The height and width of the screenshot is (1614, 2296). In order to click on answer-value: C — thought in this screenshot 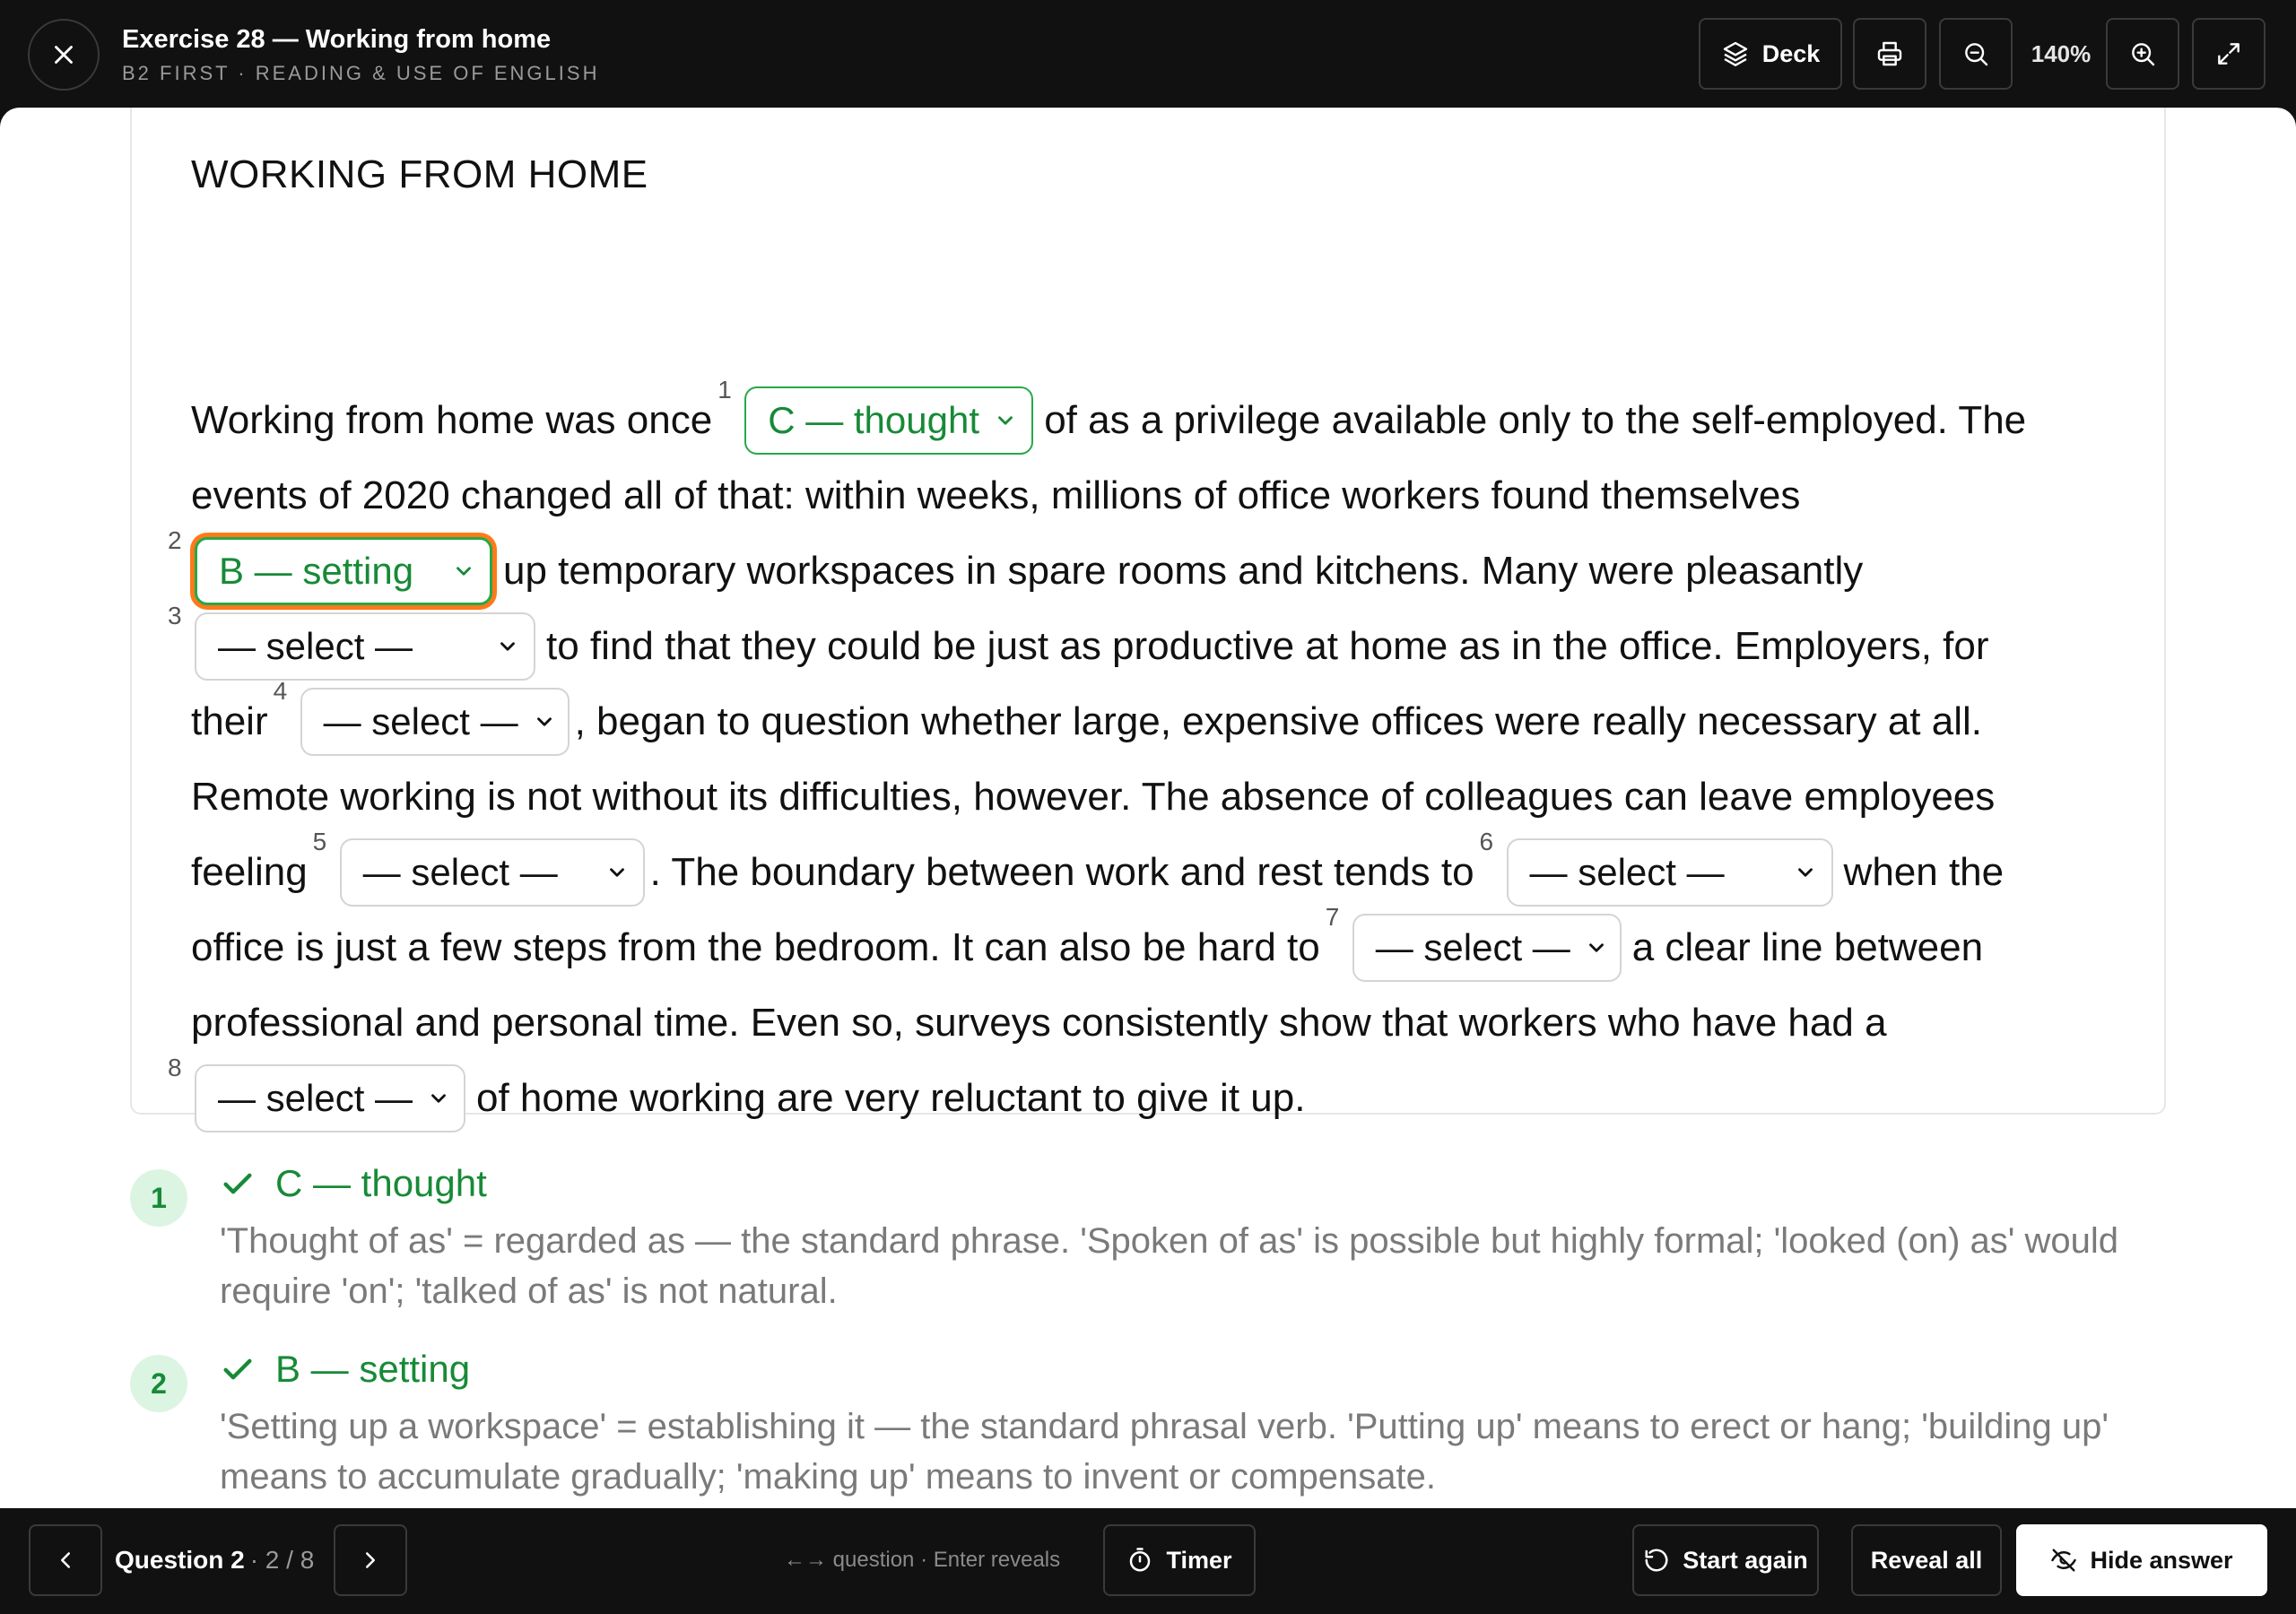, I will do `click(381, 1183)`.